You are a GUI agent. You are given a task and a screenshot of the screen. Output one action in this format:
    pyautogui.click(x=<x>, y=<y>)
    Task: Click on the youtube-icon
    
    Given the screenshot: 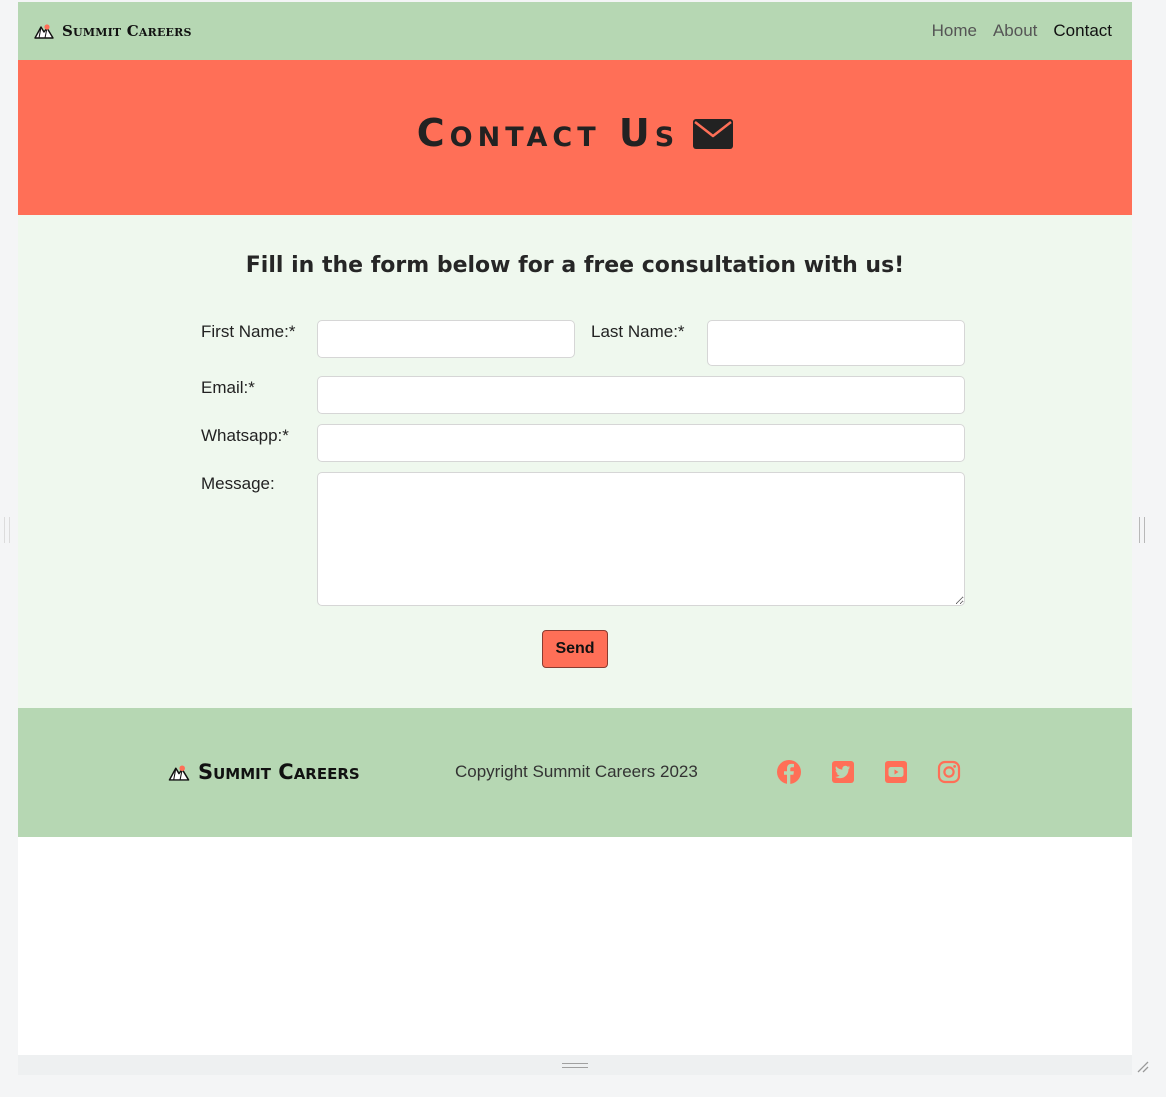 What is the action you would take?
    pyautogui.click(x=896, y=772)
    